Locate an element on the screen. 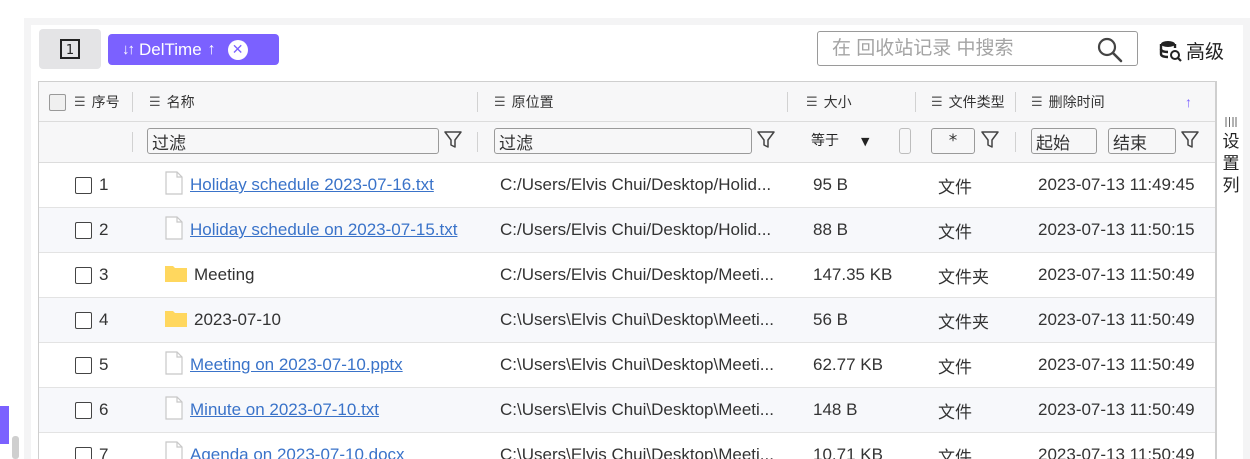 The height and width of the screenshot is (459, 1250). row-index: 2 is located at coordinates (104, 229).